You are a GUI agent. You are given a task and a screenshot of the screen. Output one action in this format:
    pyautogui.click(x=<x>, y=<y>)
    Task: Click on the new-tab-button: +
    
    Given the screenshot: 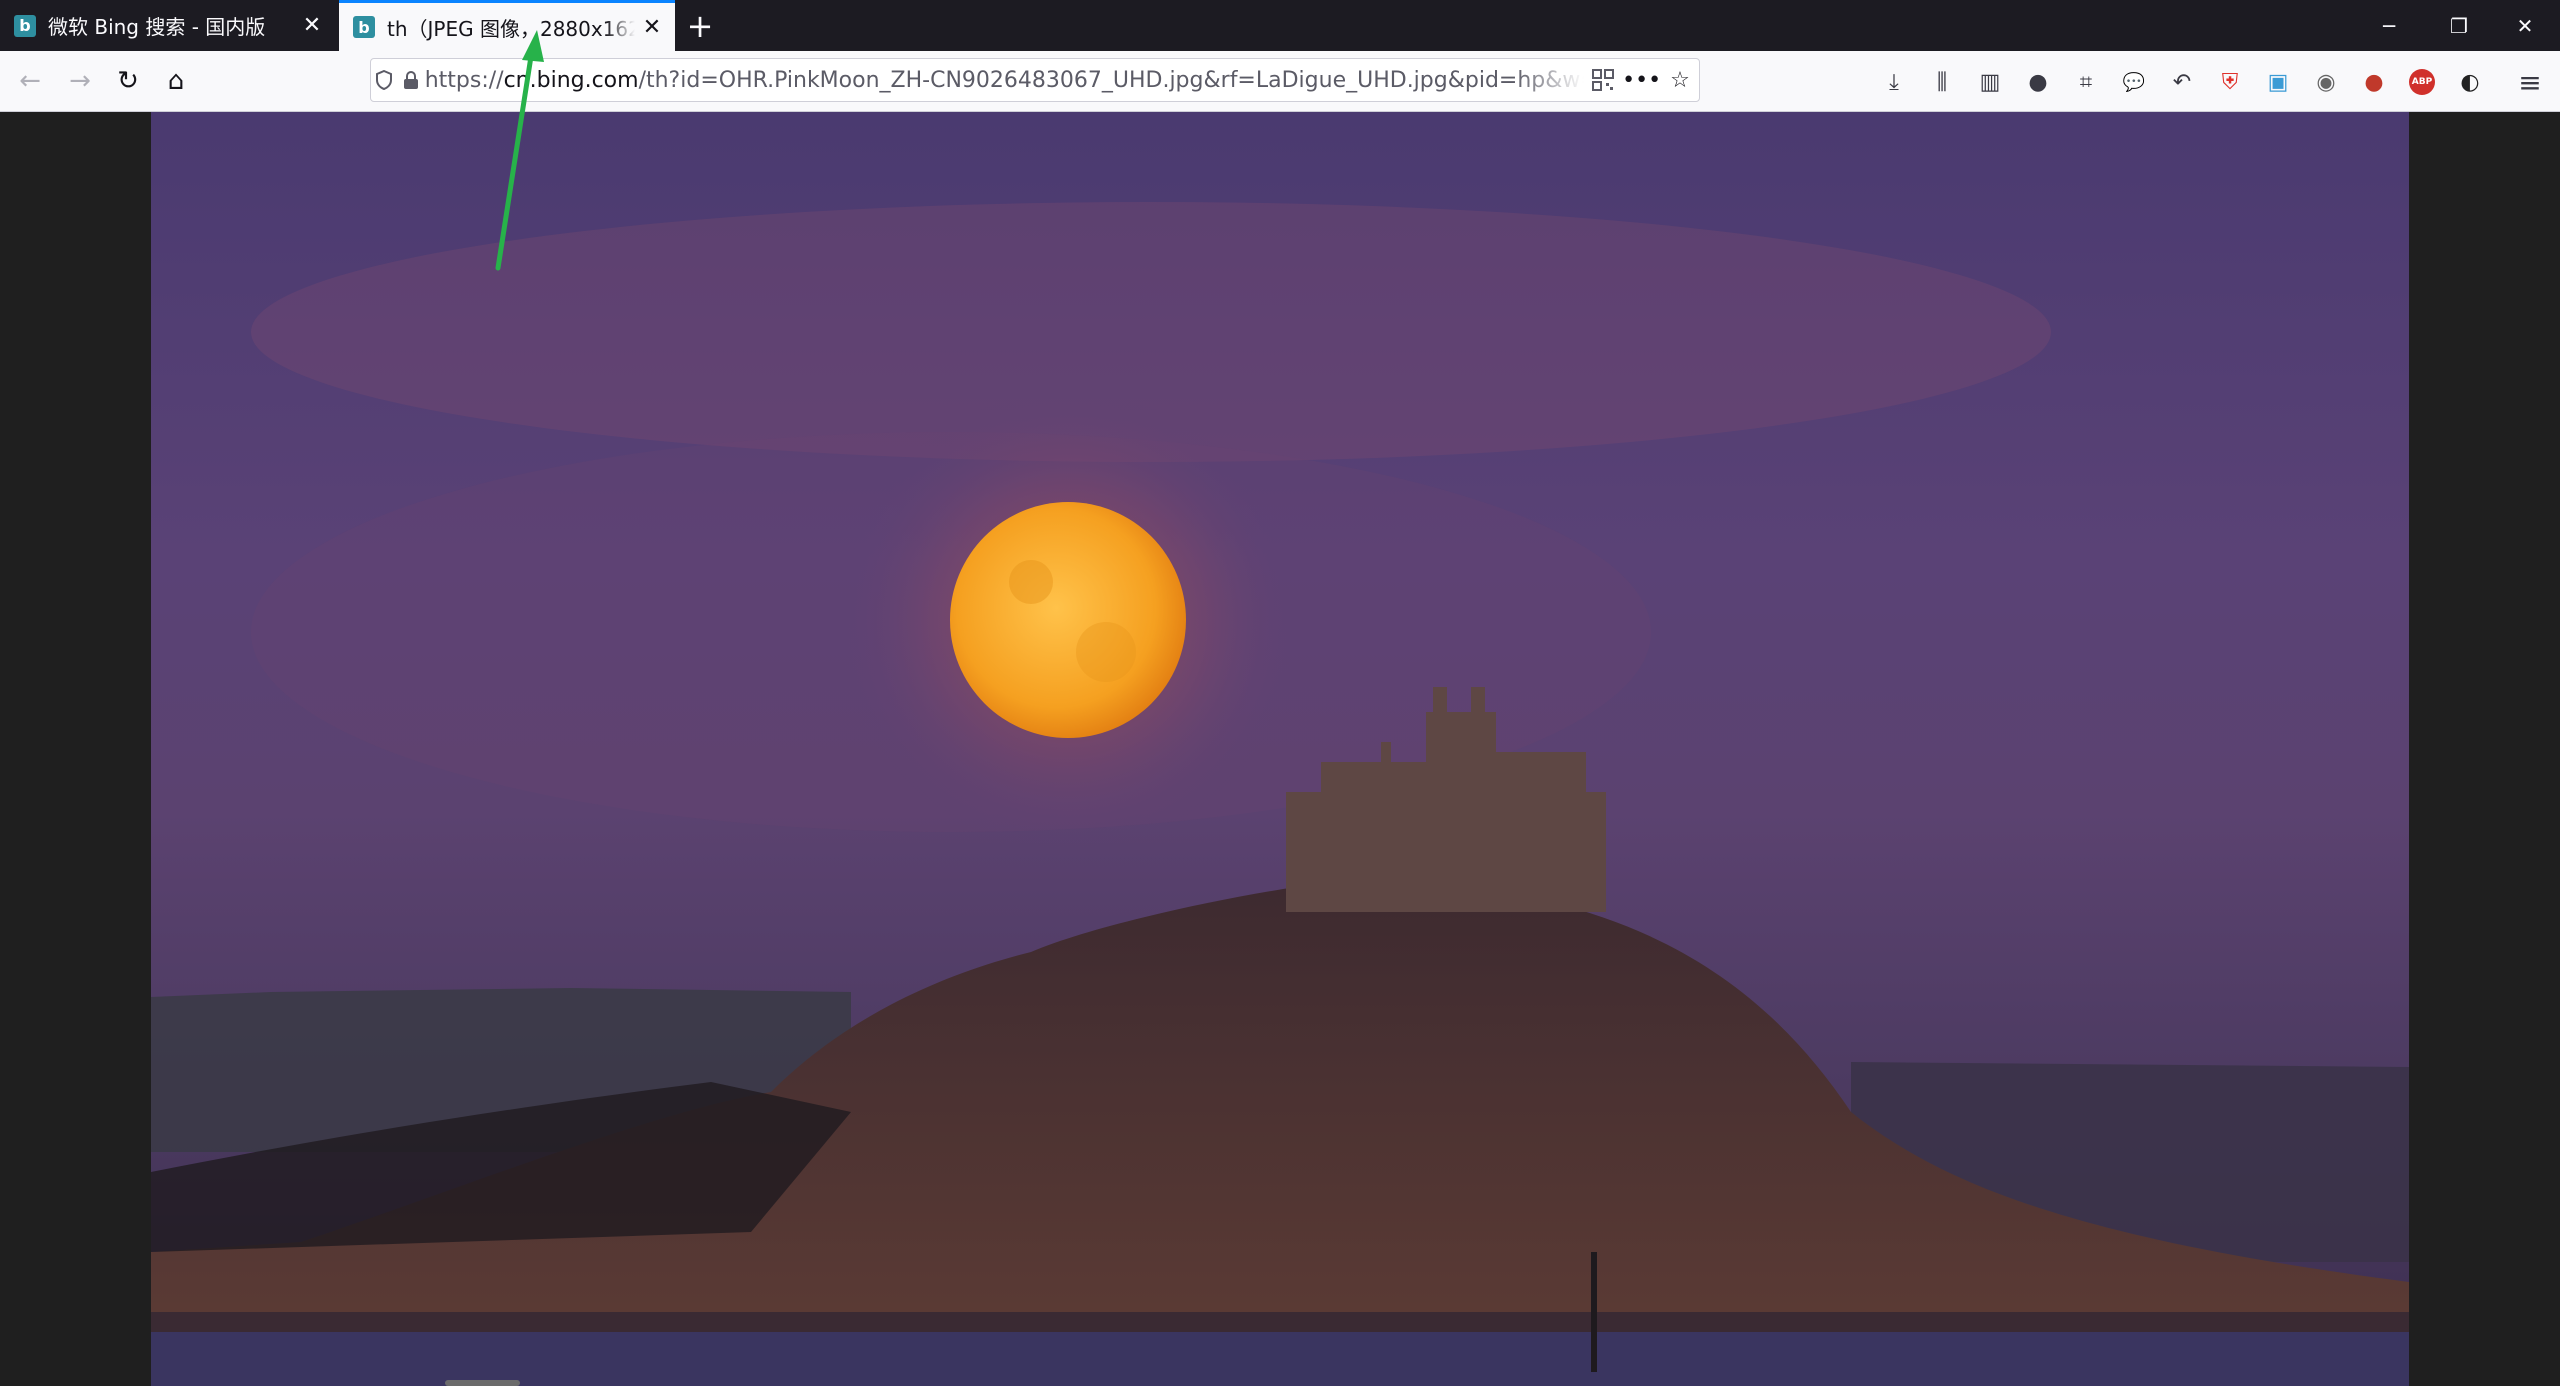 What is the action you would take?
    pyautogui.click(x=700, y=25)
    